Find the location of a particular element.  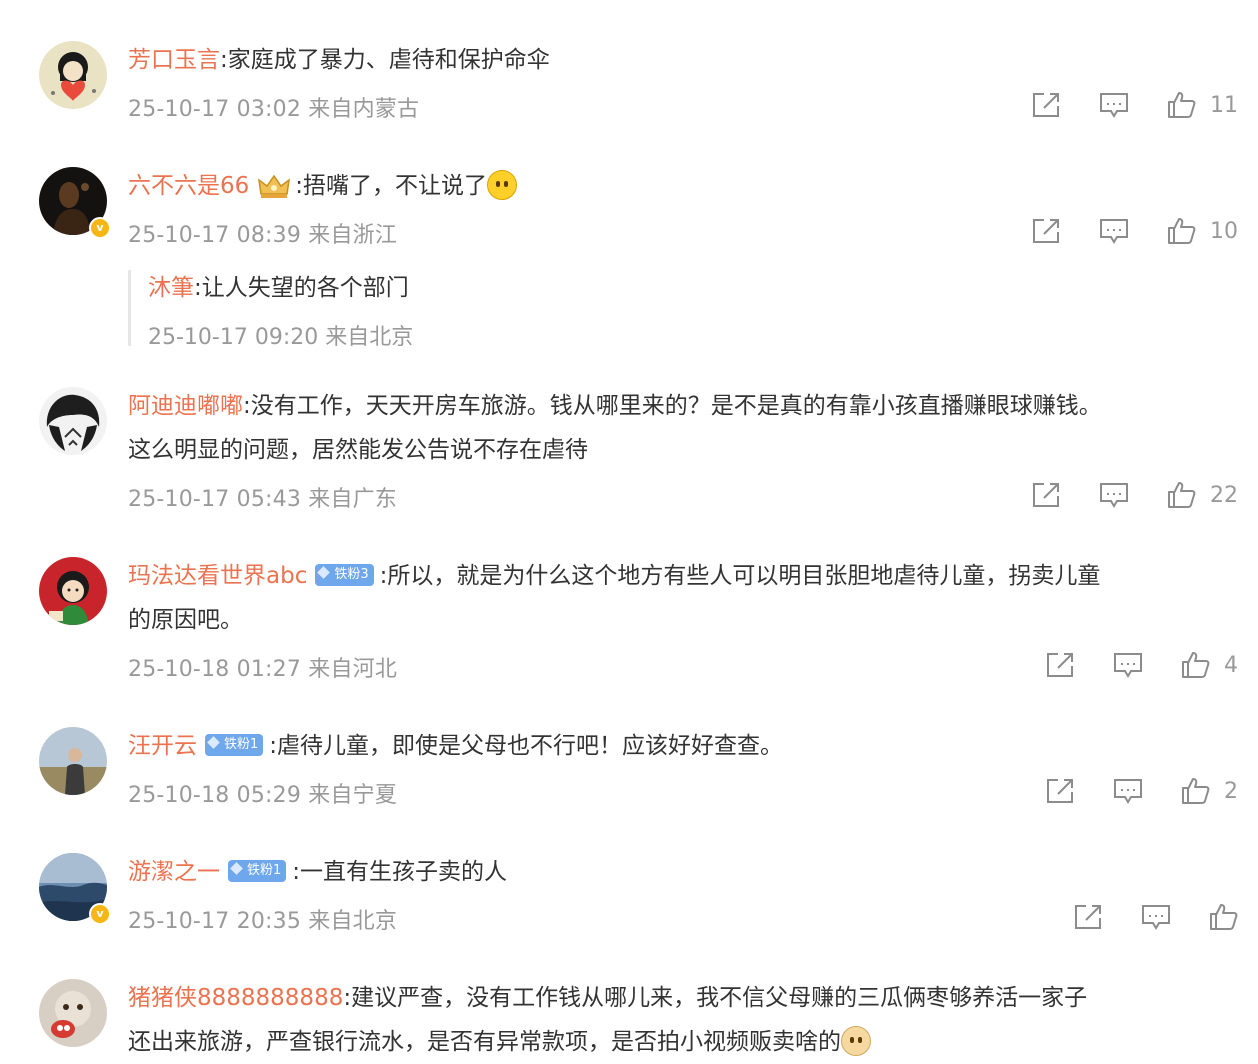

comment-actions: 22 is located at coordinates (1116, 495).